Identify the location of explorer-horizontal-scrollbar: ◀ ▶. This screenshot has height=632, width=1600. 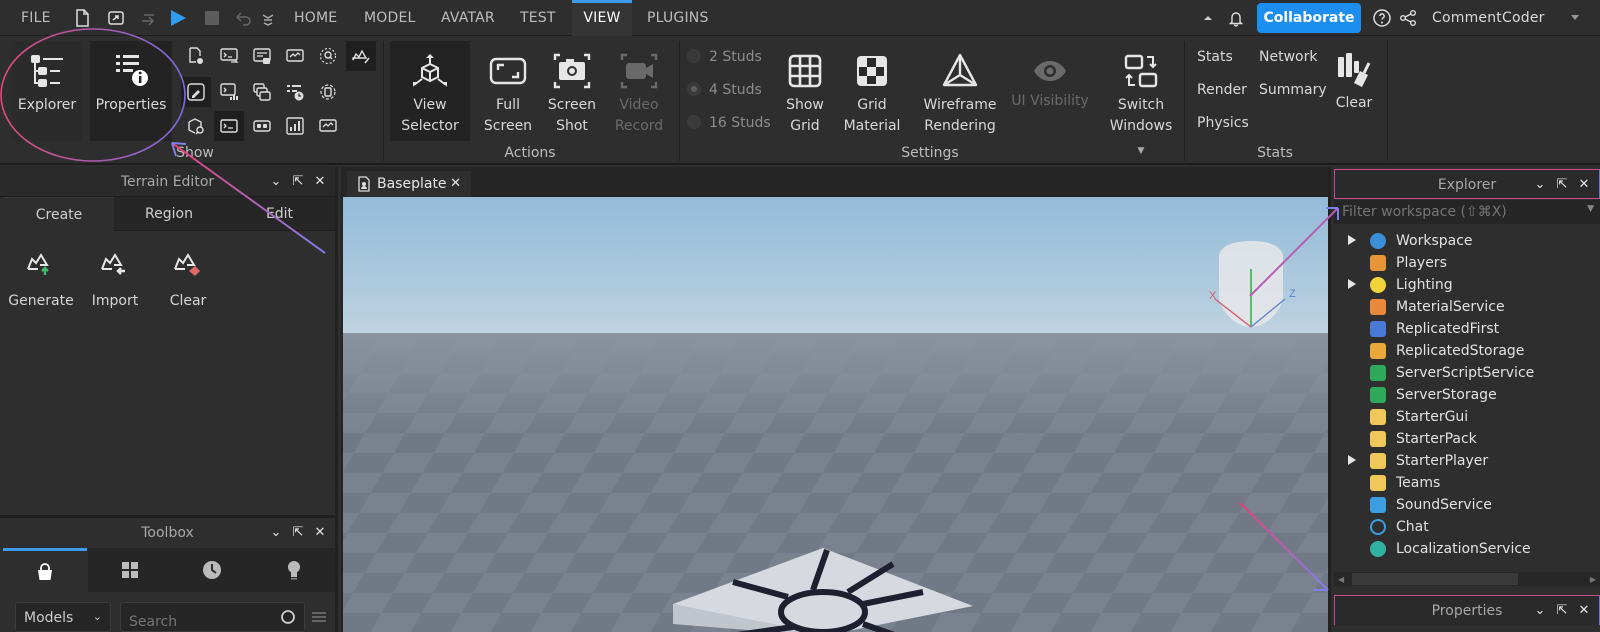
(1467, 579).